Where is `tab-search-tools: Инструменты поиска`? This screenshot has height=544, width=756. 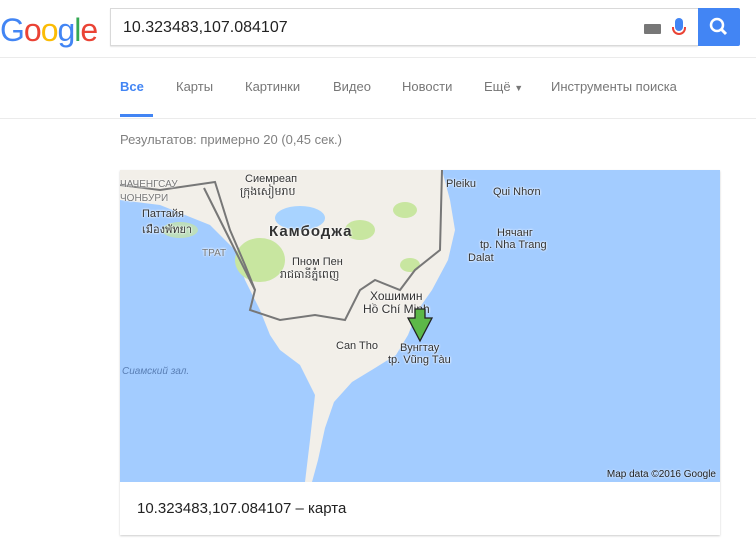 tab-search-tools: Инструменты поиска is located at coordinates (614, 98).